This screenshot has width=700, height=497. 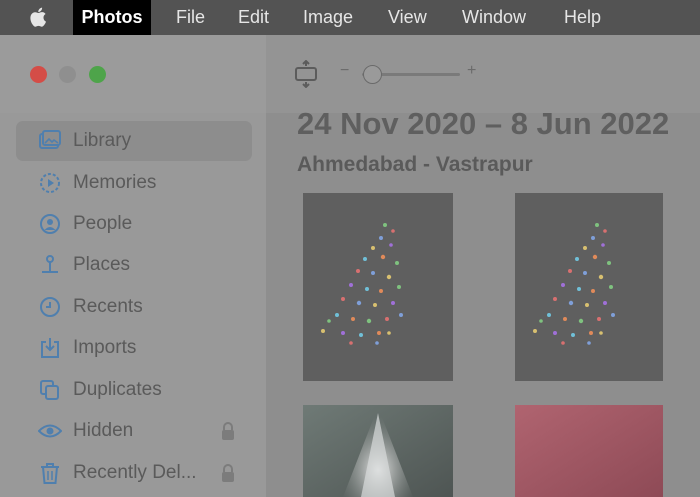 What do you see at coordinates (50, 307) in the screenshot?
I see `recents-icon` at bounding box center [50, 307].